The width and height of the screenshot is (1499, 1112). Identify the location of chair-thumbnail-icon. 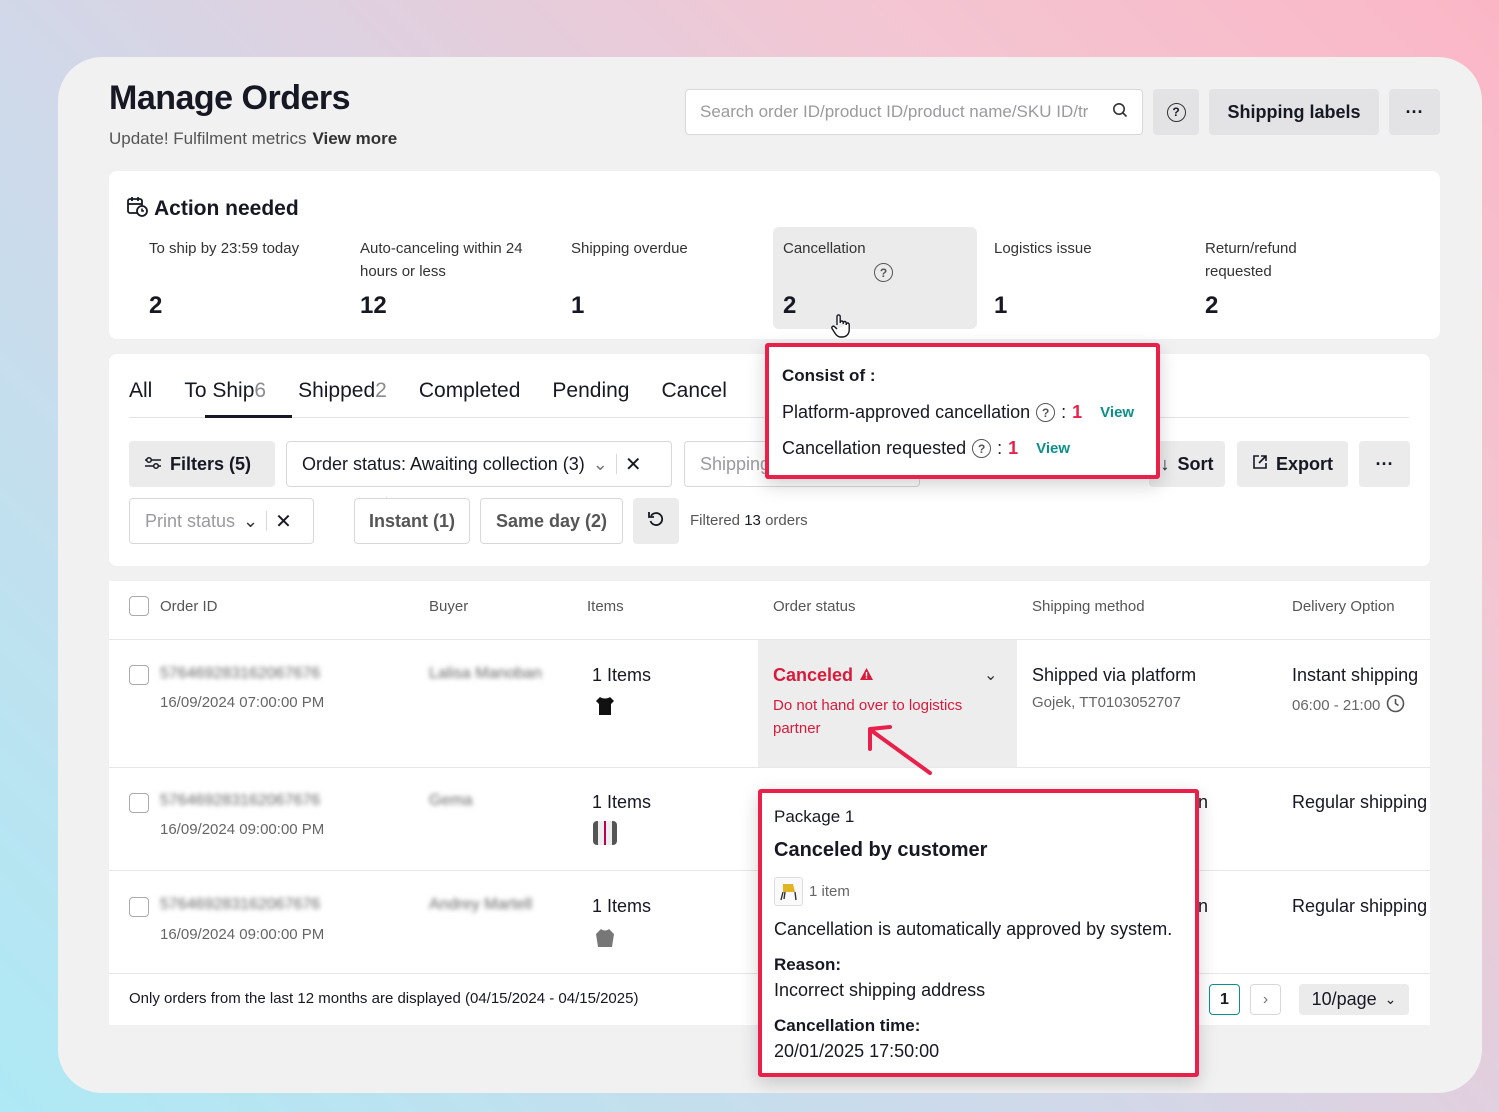
(788, 891).